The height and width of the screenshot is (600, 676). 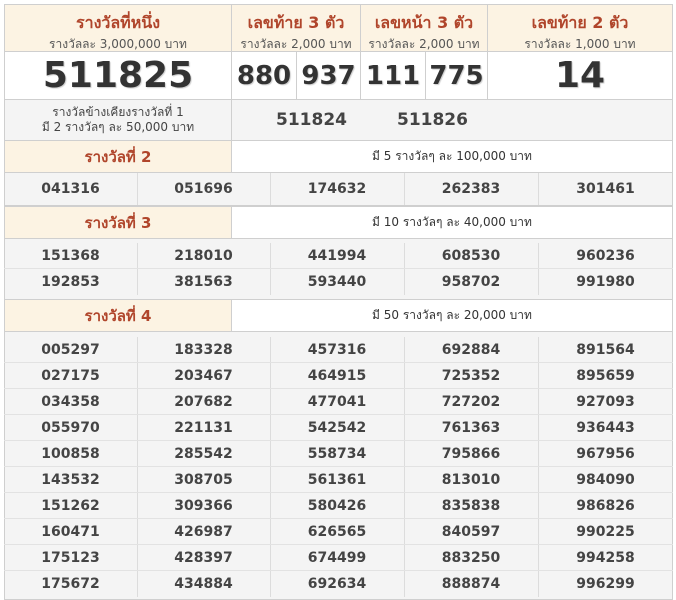 I want to click on prize3-number: 381563, so click(x=204, y=282).